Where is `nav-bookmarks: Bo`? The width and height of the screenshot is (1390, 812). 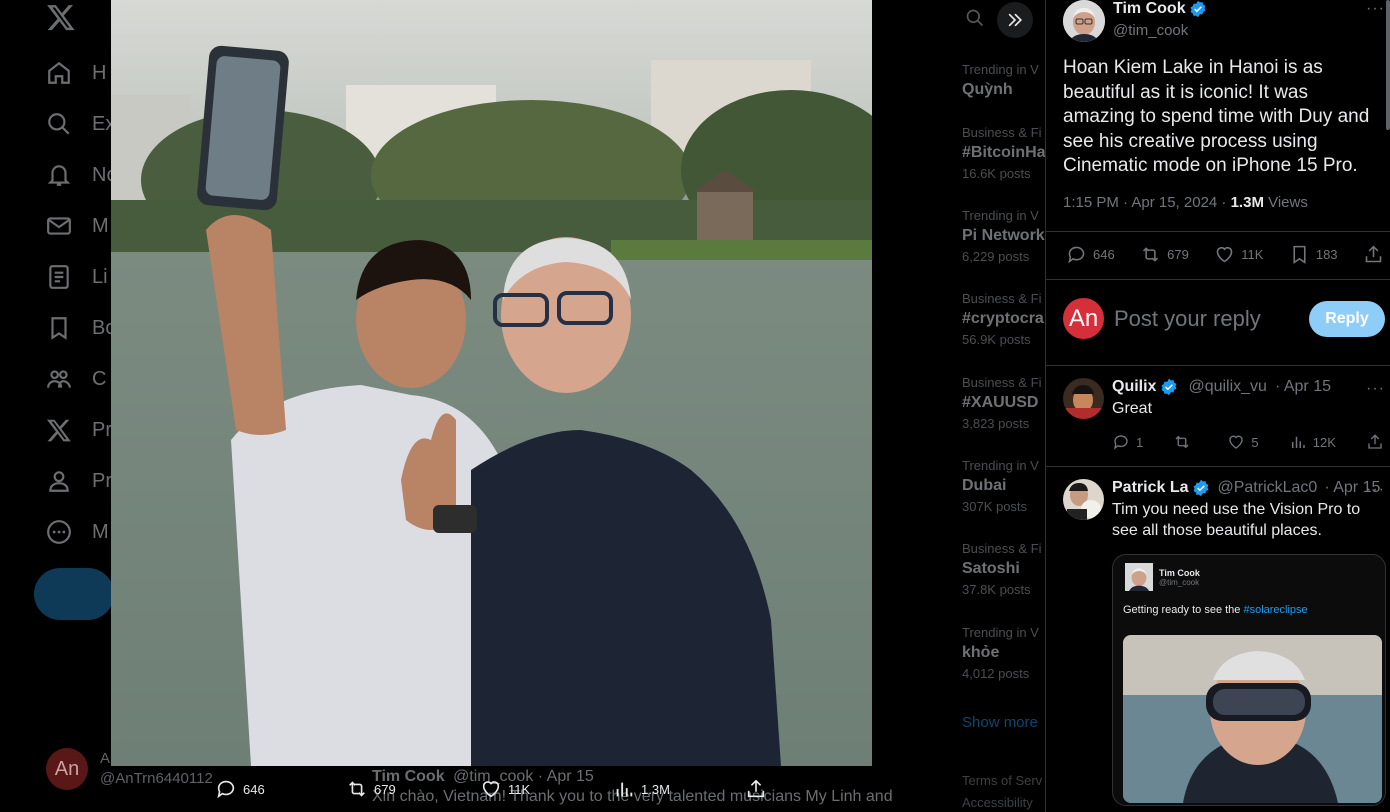 nav-bookmarks: Bo is located at coordinates (81, 328).